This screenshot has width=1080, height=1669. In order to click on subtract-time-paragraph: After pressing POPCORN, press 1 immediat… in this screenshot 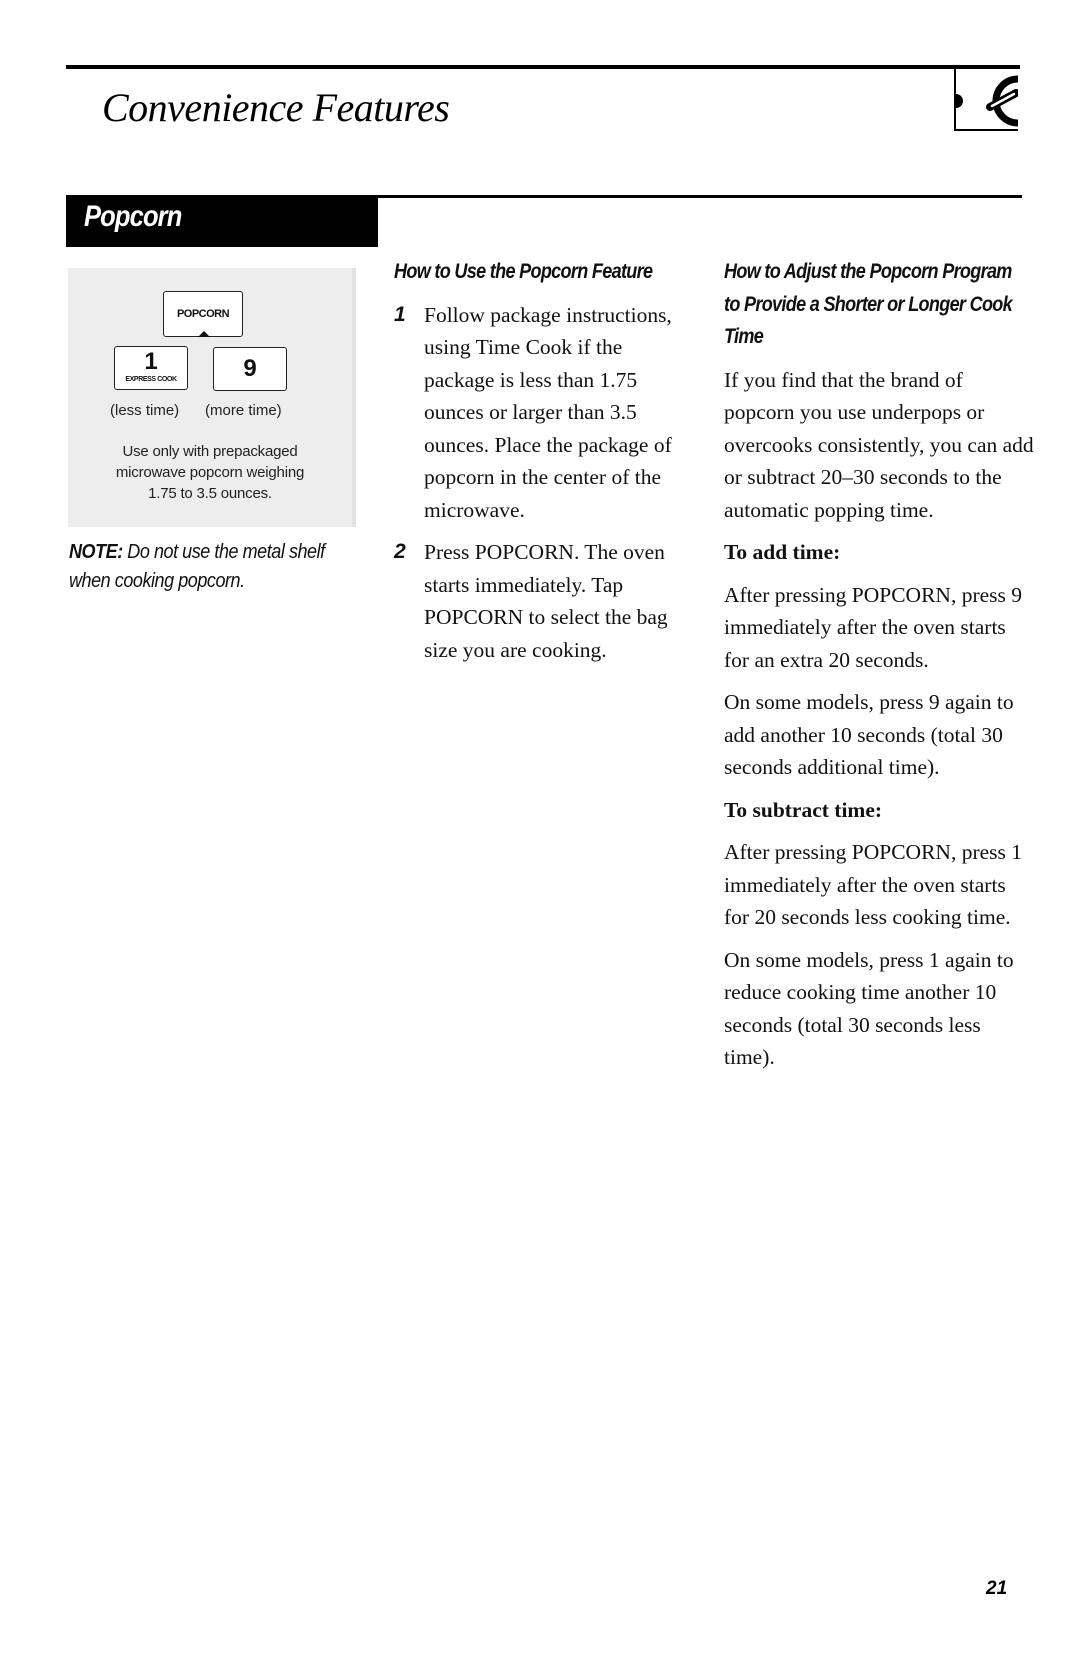, I will do `click(873, 884)`.